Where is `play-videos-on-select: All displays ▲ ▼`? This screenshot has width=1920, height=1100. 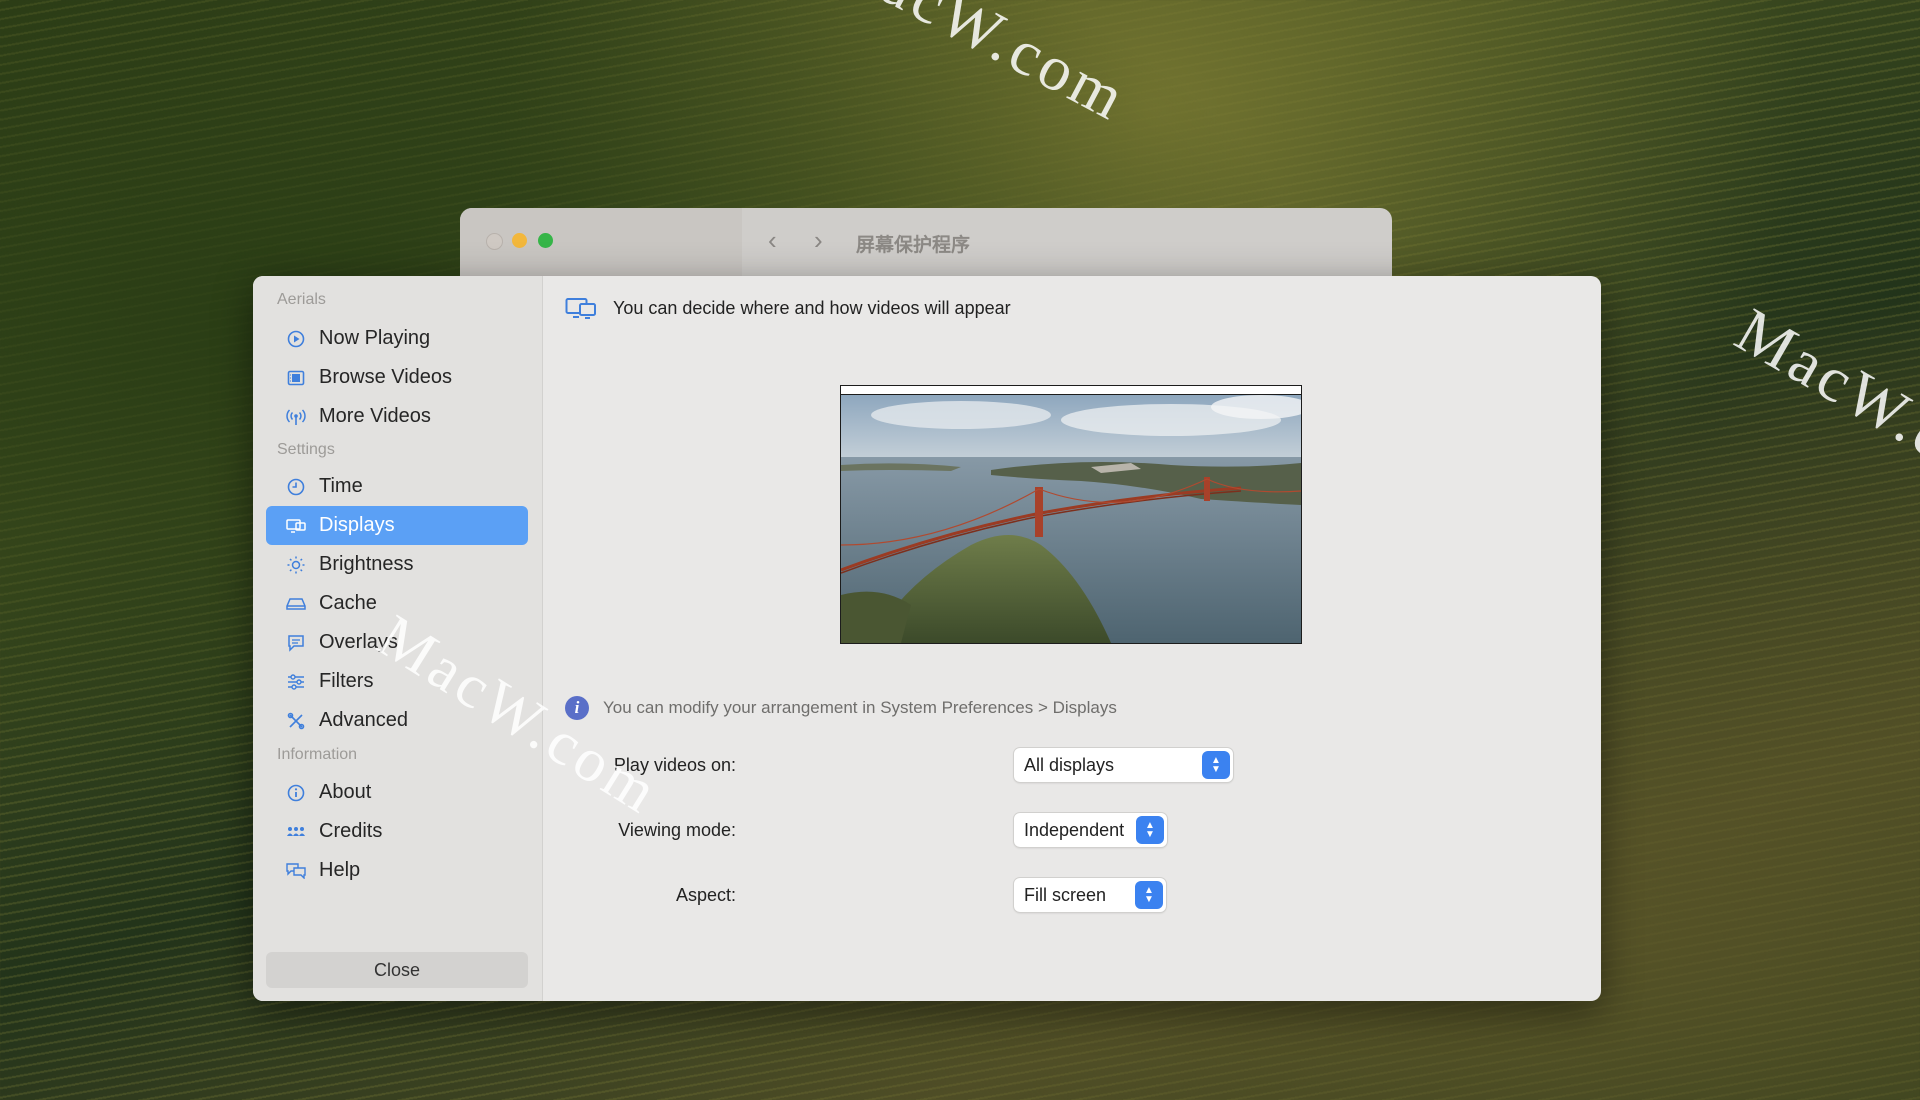
play-videos-on-select: All displays ▲ ▼ is located at coordinates (1123, 765).